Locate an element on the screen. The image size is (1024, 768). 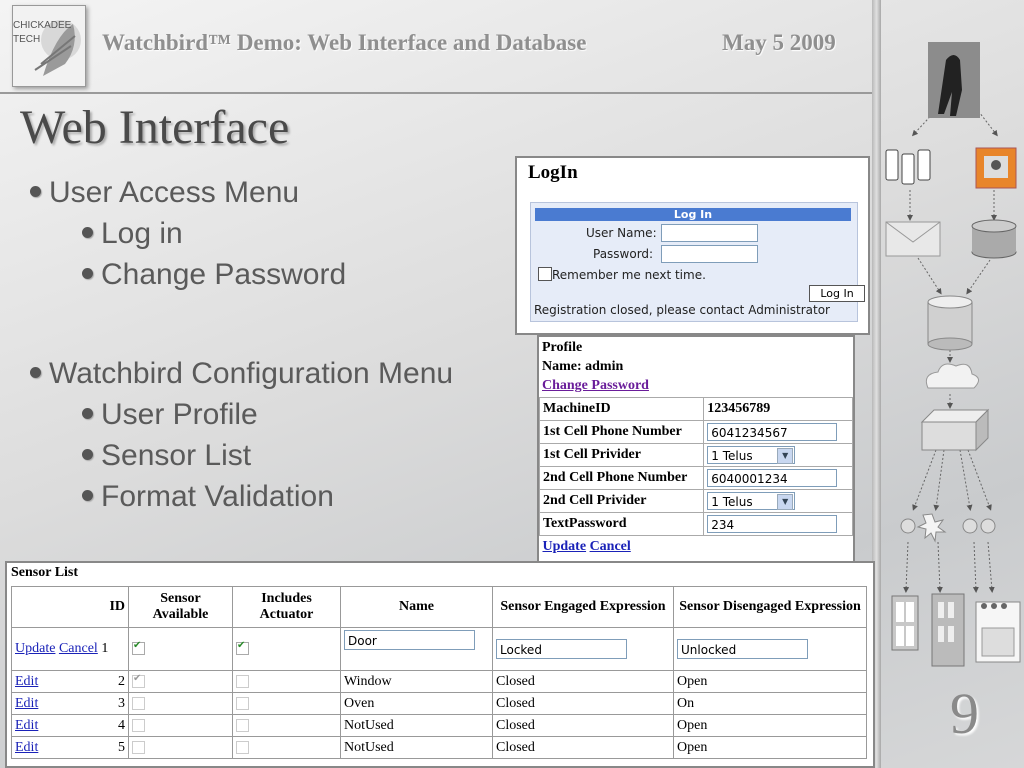
row-disengaged: Open is located at coordinates (770, 747).